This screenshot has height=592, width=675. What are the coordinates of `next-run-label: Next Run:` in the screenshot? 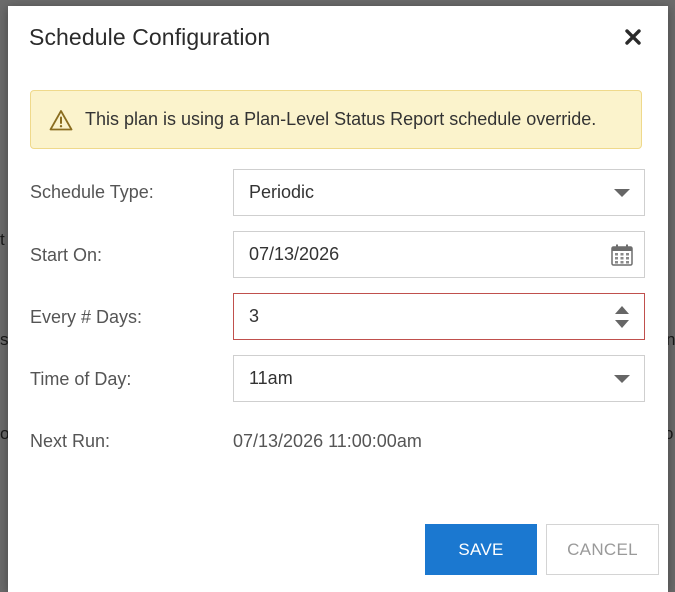 It's located at (70, 441).